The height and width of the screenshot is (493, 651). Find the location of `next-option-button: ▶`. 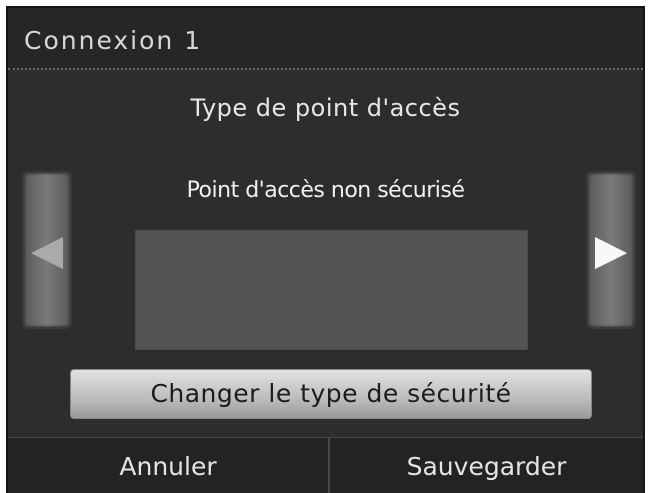

next-option-button: ▶ is located at coordinates (611, 250).